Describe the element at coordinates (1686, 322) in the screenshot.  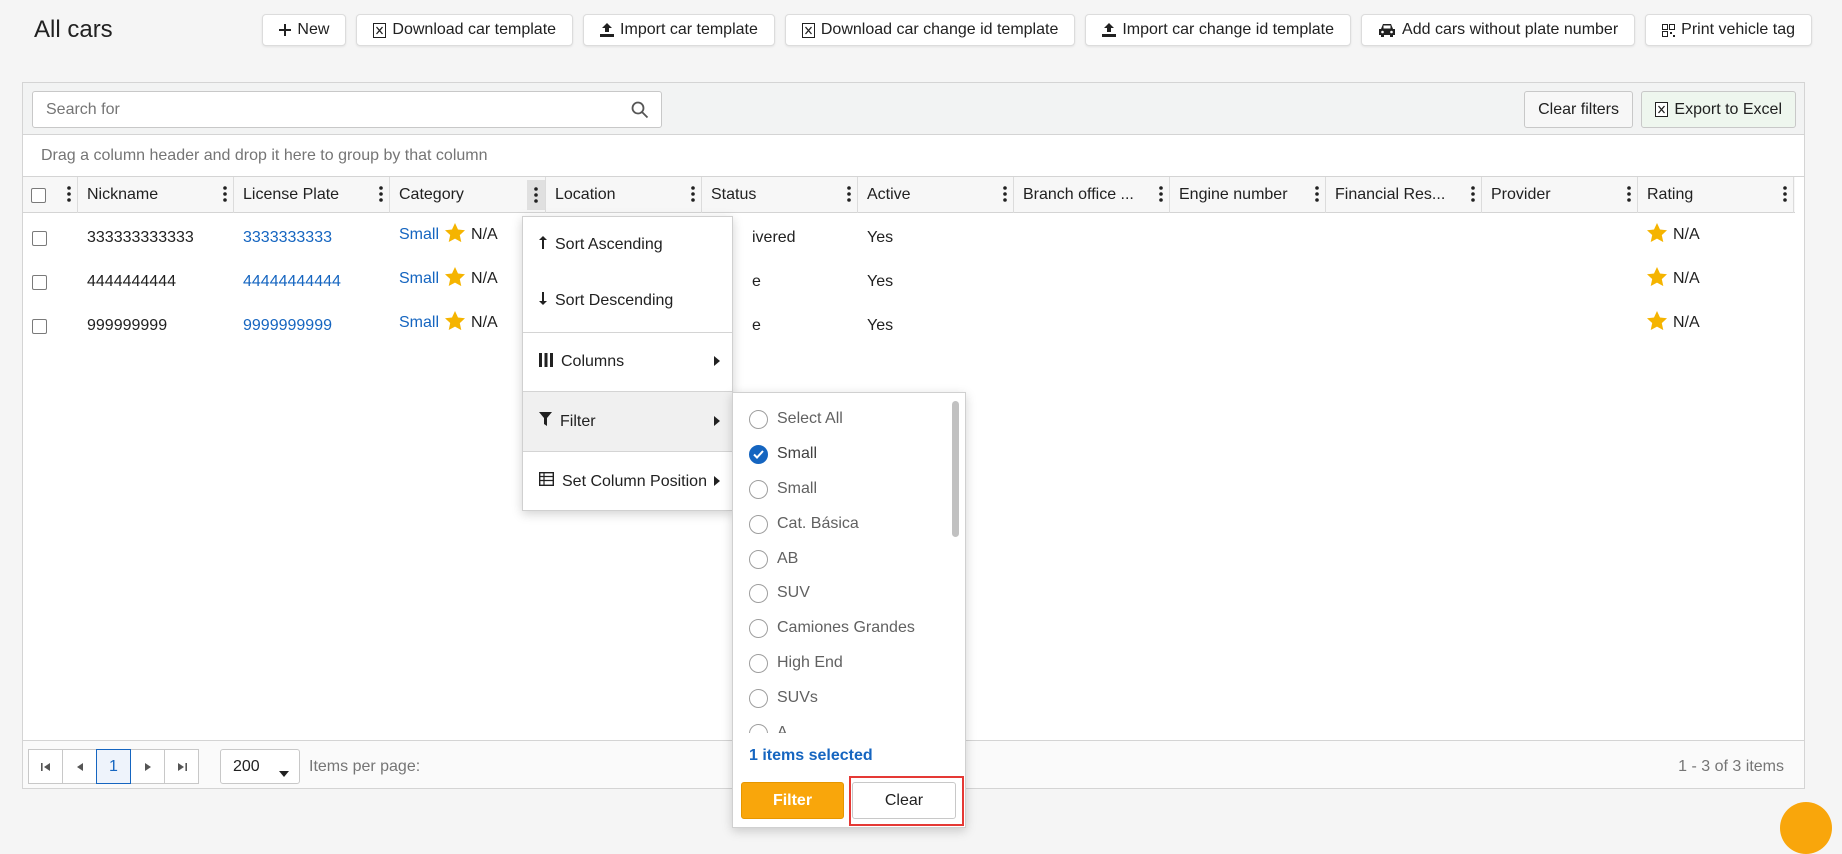
I see `rating-value: N/A` at that location.